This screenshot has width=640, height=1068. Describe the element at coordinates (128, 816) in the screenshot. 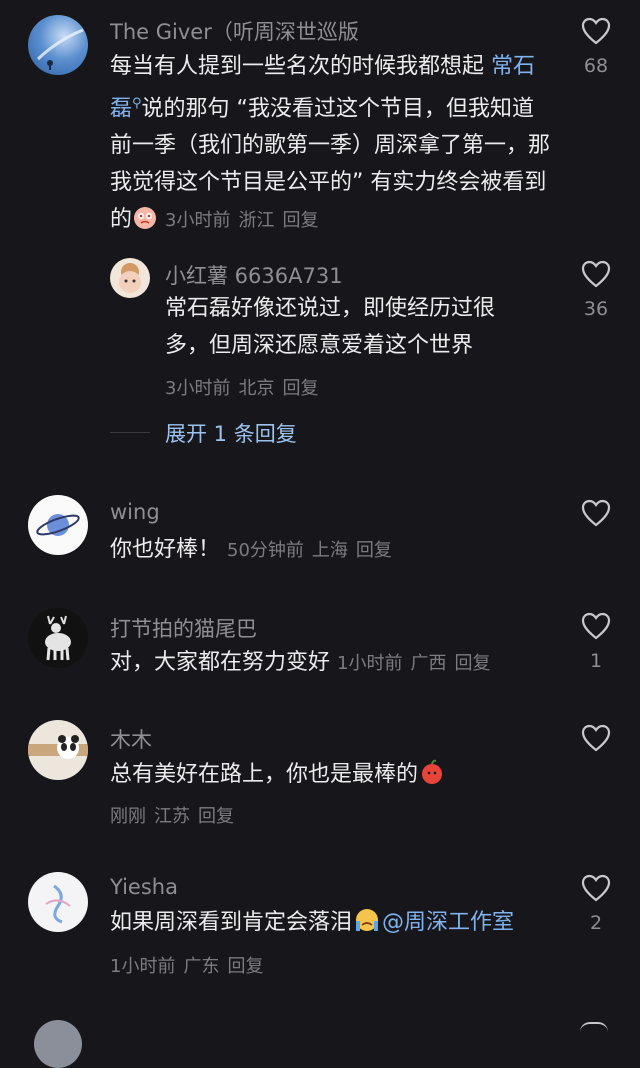

I see `comment-time: 刚刚` at that location.